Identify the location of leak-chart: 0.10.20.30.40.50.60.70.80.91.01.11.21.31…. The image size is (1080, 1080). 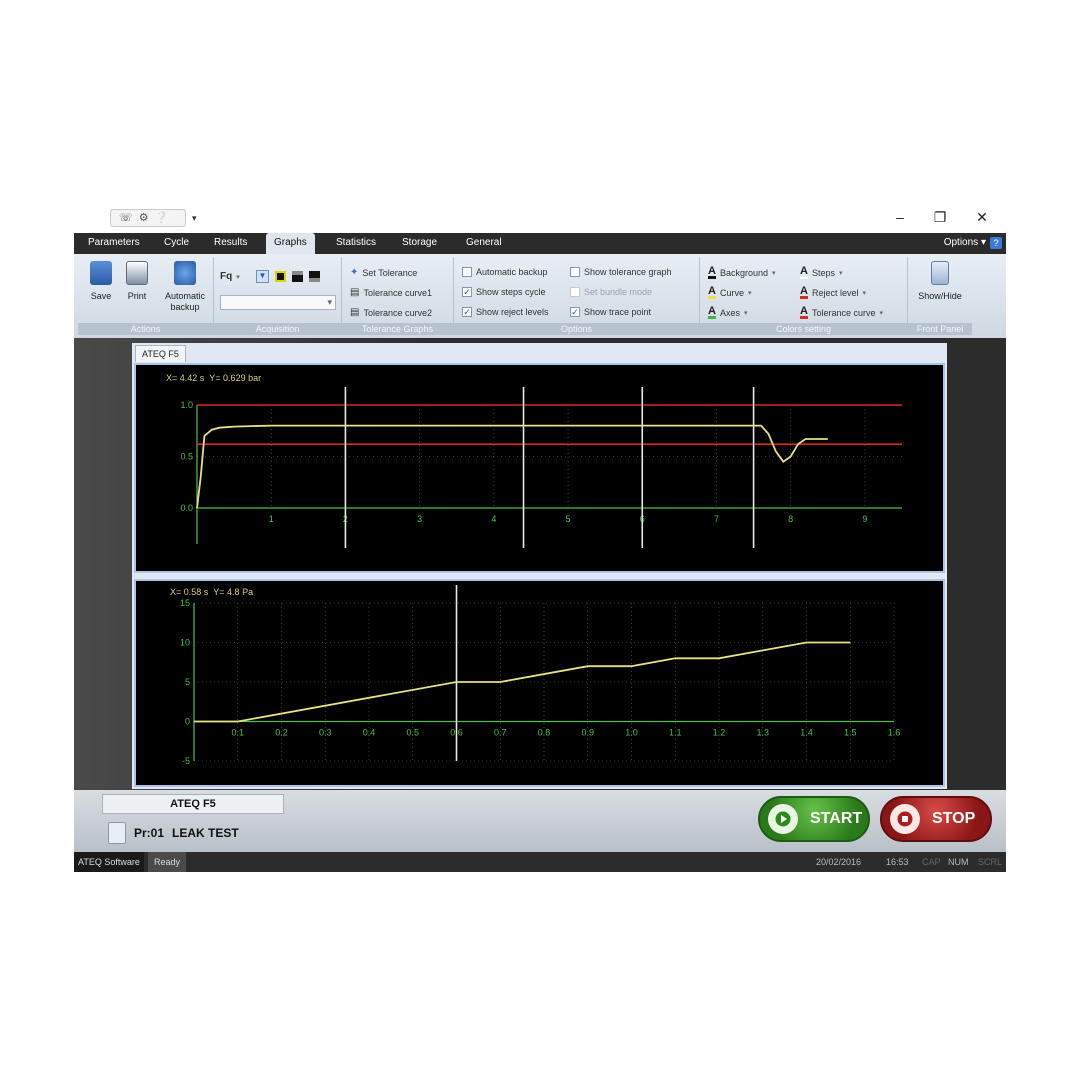
(539, 683).